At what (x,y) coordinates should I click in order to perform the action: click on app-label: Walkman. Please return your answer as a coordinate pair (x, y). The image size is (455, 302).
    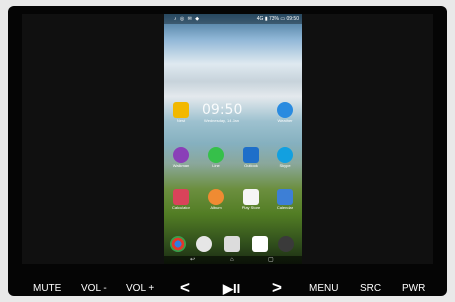
    Looking at the image, I should click on (181, 165).